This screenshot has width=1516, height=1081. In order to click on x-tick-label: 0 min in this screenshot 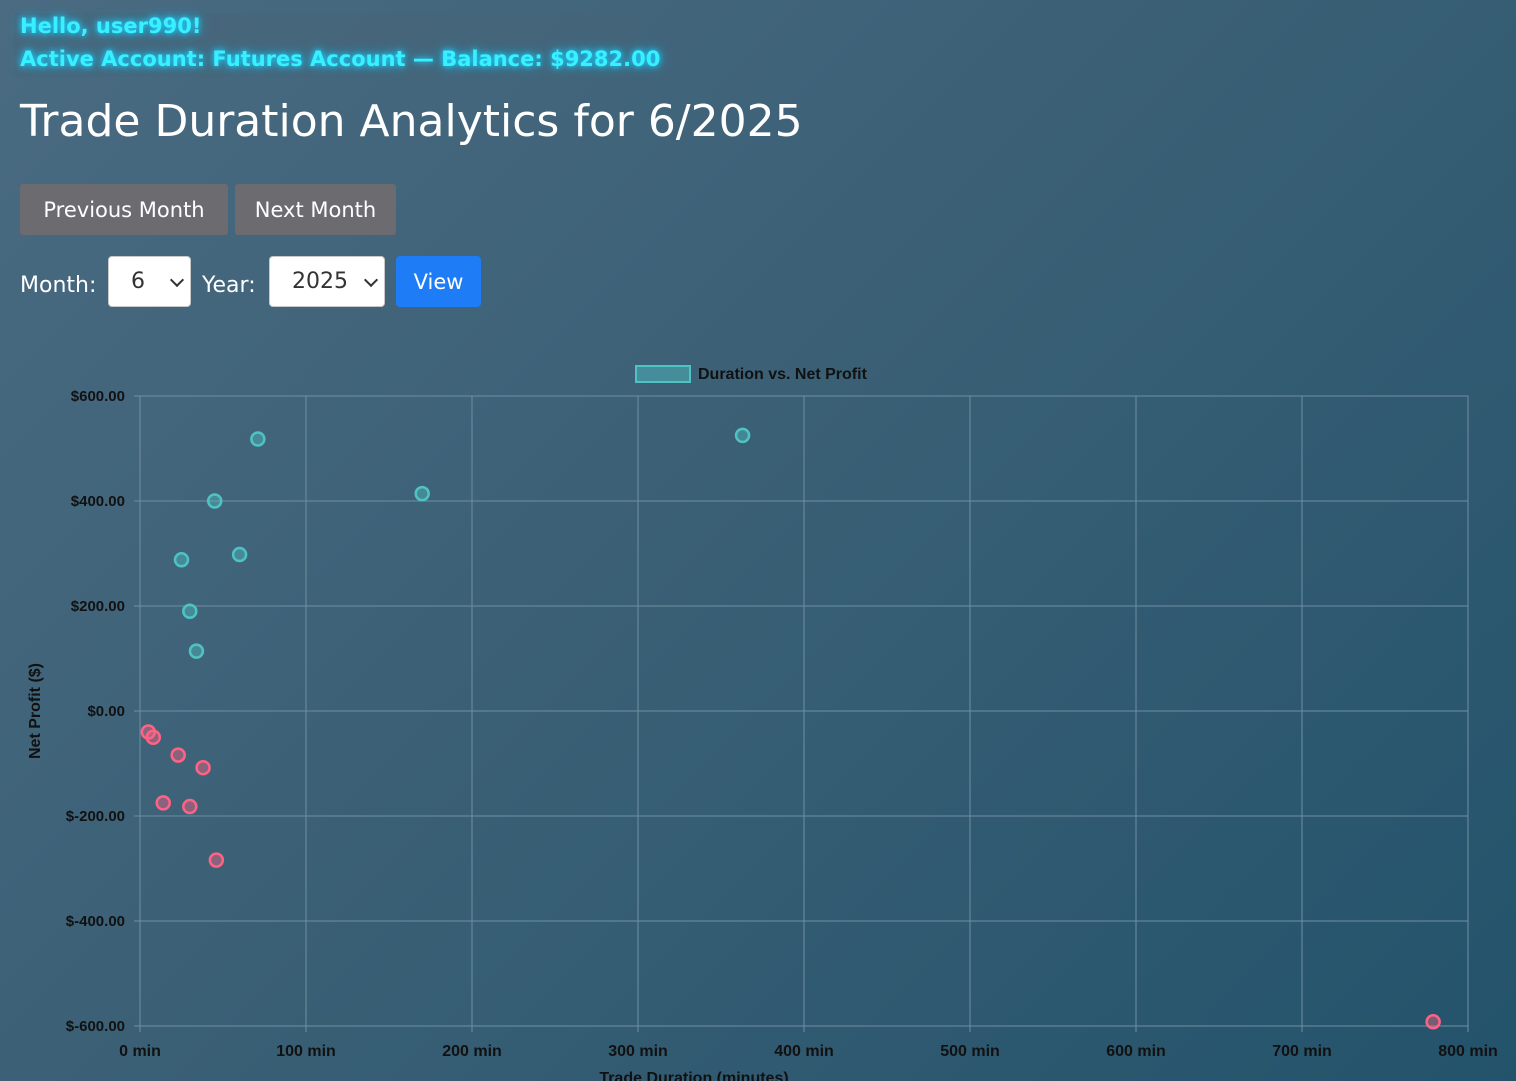, I will do `click(140, 1051)`.